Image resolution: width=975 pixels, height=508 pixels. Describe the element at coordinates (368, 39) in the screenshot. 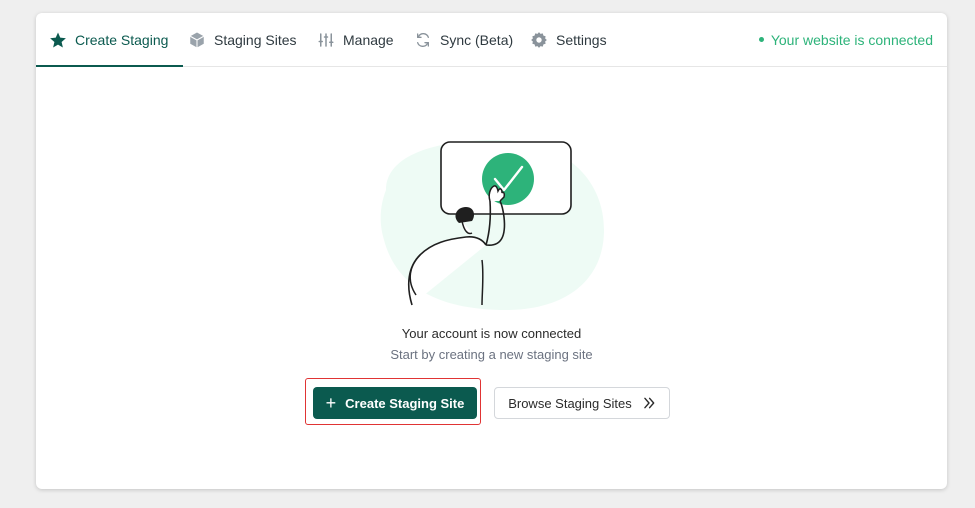

I see `tab-label: Manage` at that location.